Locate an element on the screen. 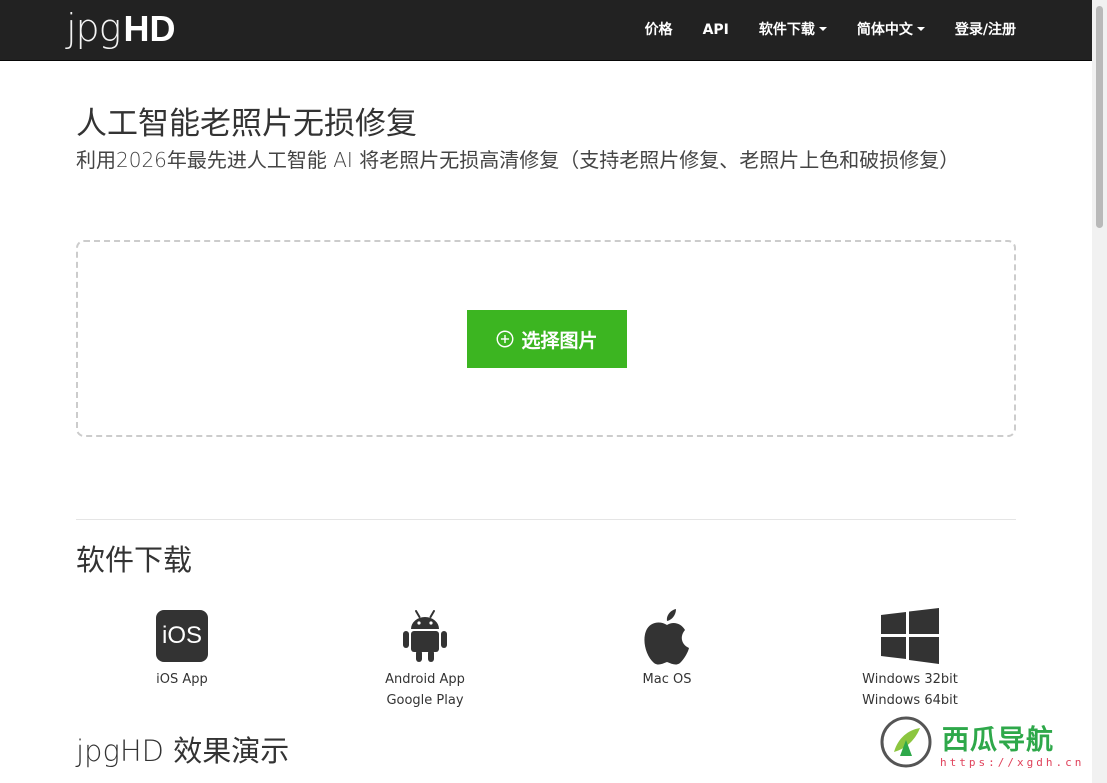 The width and height of the screenshot is (1107, 783). windows-icon is located at coordinates (910, 636).